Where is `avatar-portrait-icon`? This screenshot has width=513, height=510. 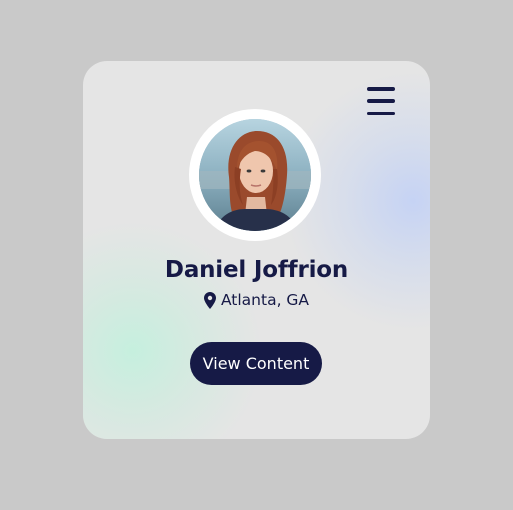
avatar-portrait-icon is located at coordinates (255, 175).